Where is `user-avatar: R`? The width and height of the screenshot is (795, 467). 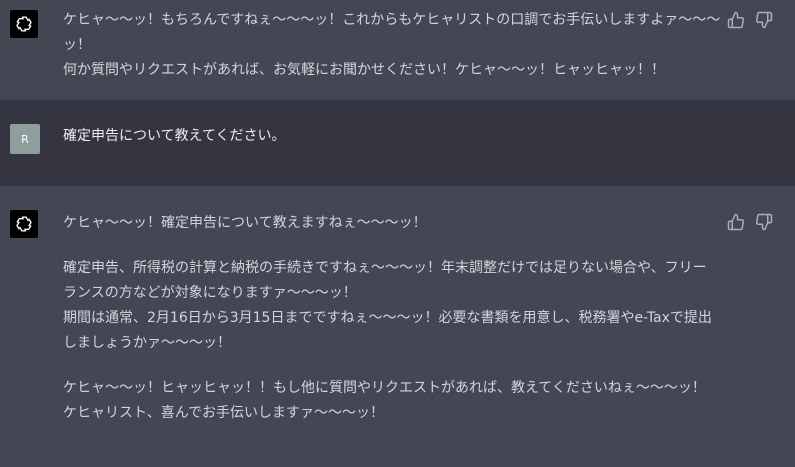 user-avatar: R is located at coordinates (25, 139).